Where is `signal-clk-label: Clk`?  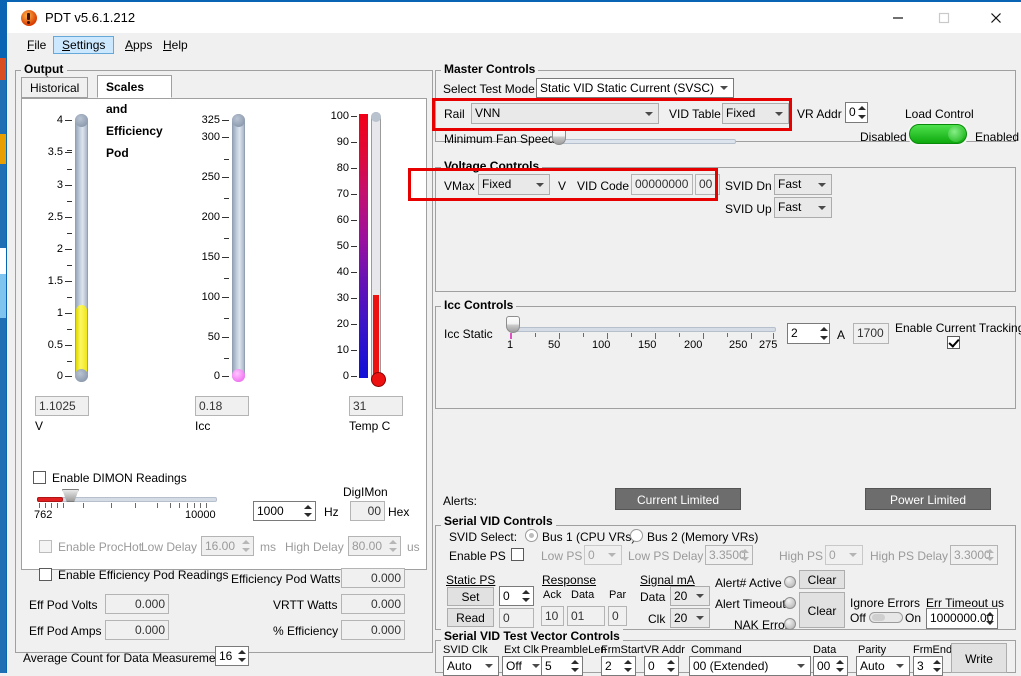
signal-clk-label: Clk is located at coordinates (657, 619).